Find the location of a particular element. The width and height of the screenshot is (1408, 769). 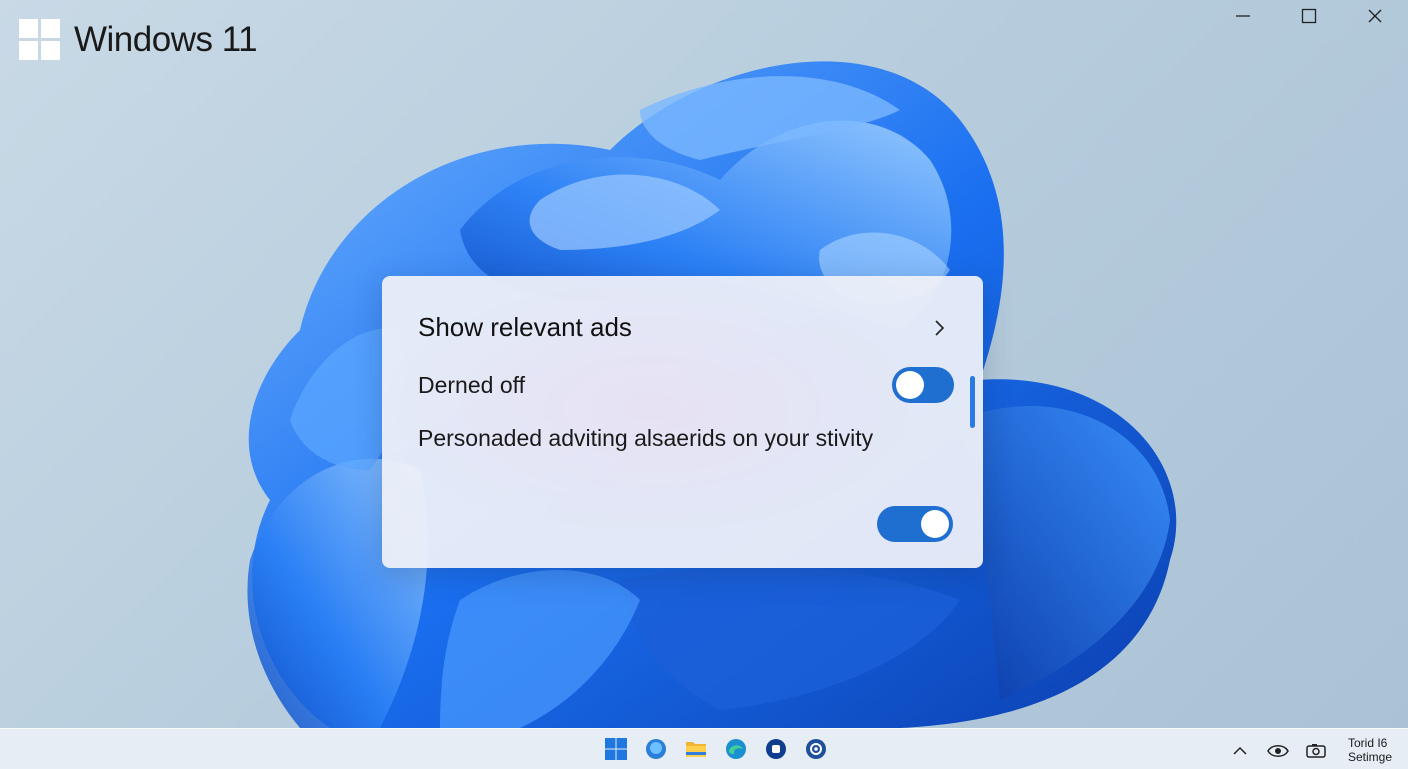

window-controls is located at coordinates (1309, 16).